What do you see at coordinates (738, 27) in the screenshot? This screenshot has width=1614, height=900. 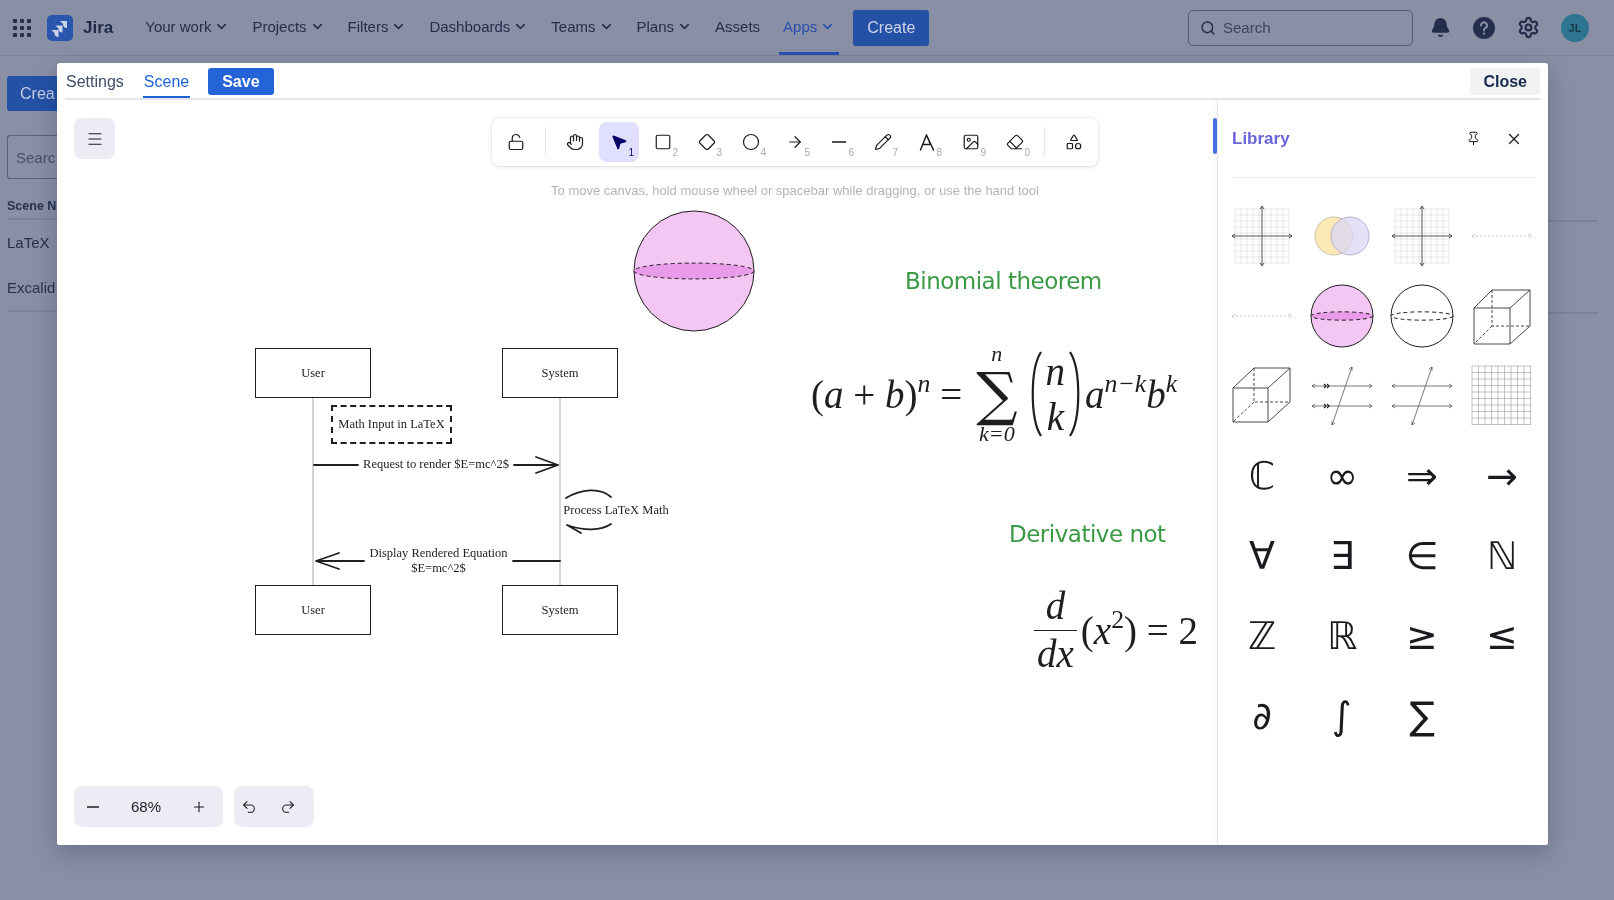 I see `nav-menu-item: Assets` at bounding box center [738, 27].